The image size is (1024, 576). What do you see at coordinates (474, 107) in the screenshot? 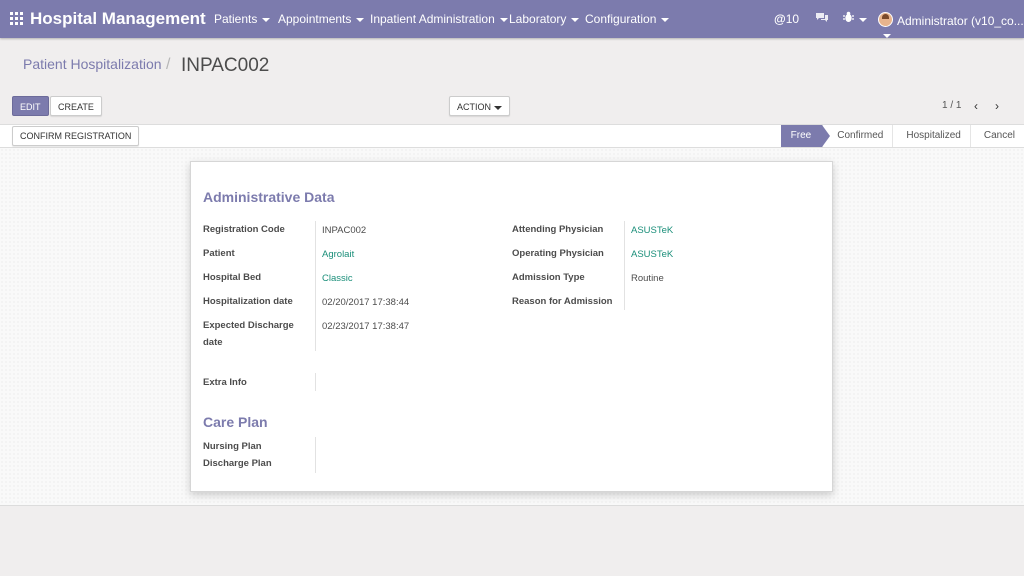
I see `action-label: ACTION` at bounding box center [474, 107].